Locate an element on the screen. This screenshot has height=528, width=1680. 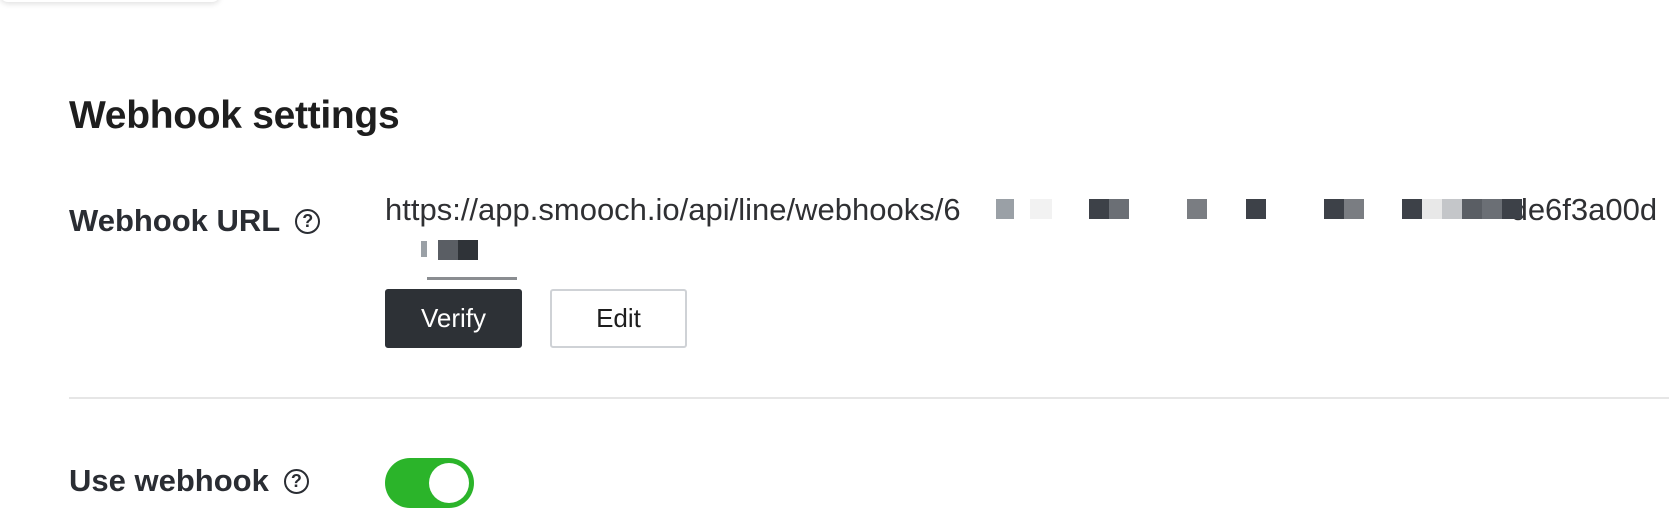
use-webhook-label: Use webhook is located at coordinates (169, 480).